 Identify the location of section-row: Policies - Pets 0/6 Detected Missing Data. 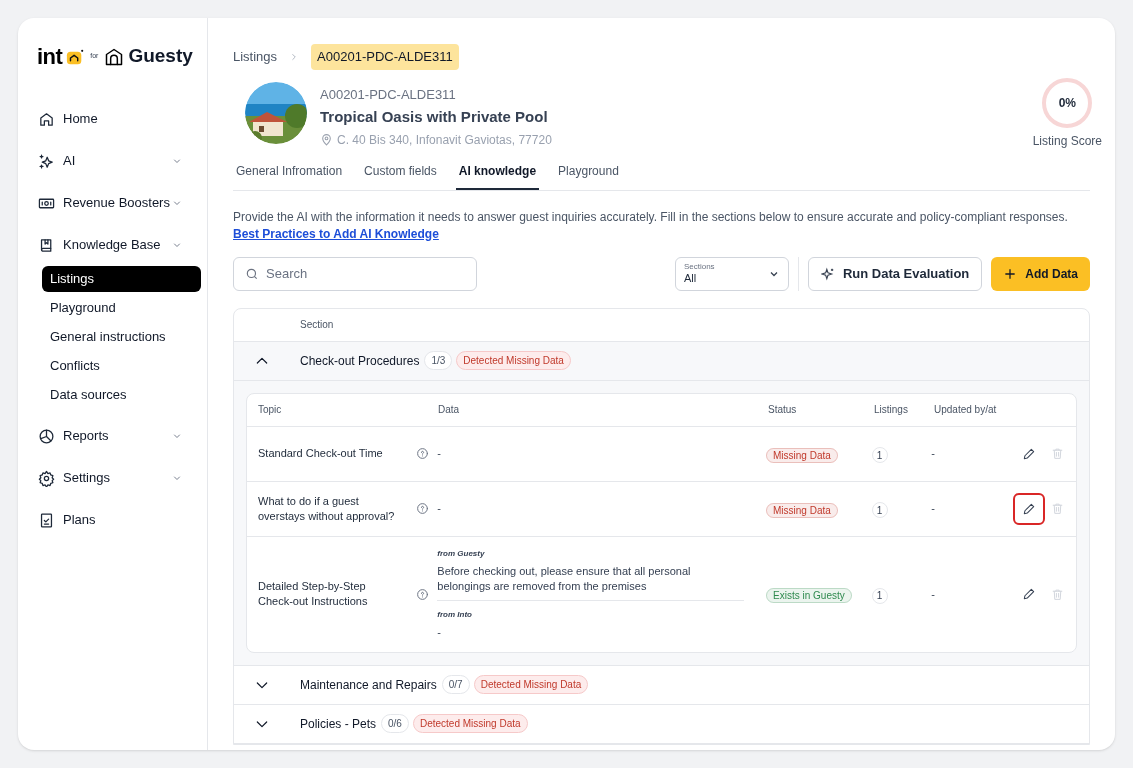
(661, 724).